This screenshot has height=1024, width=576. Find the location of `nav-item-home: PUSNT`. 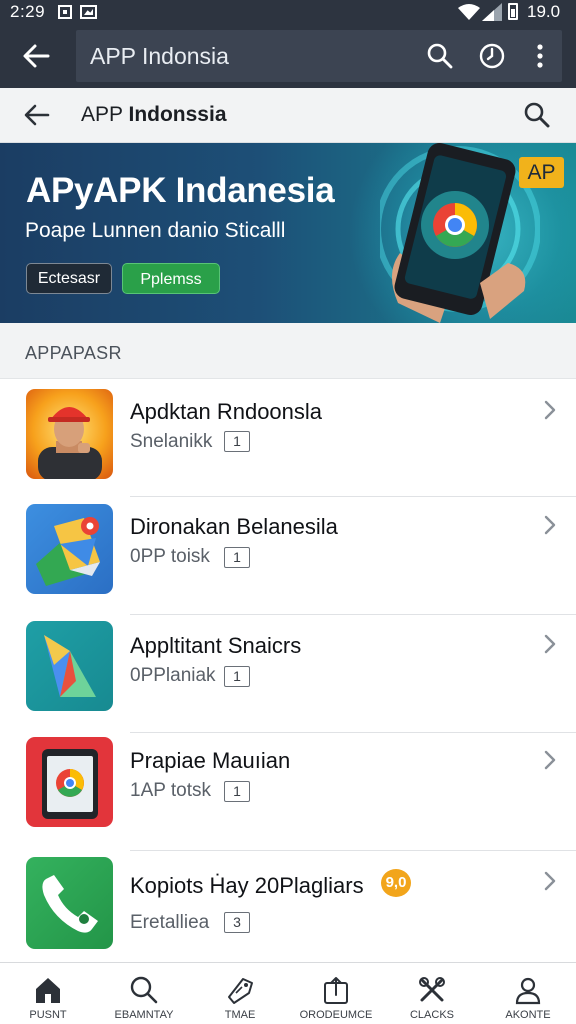

nav-item-home: PUSNT is located at coordinates (48, 993).